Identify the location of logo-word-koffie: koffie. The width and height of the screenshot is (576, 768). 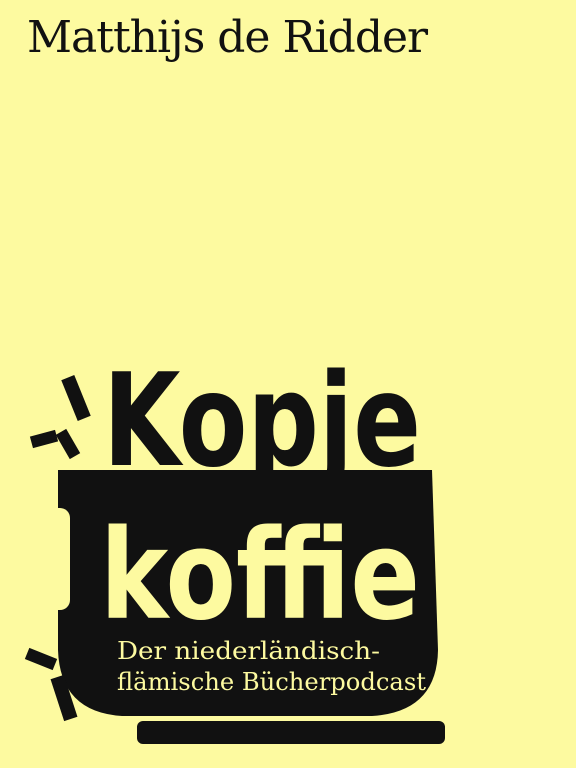
(260, 576).